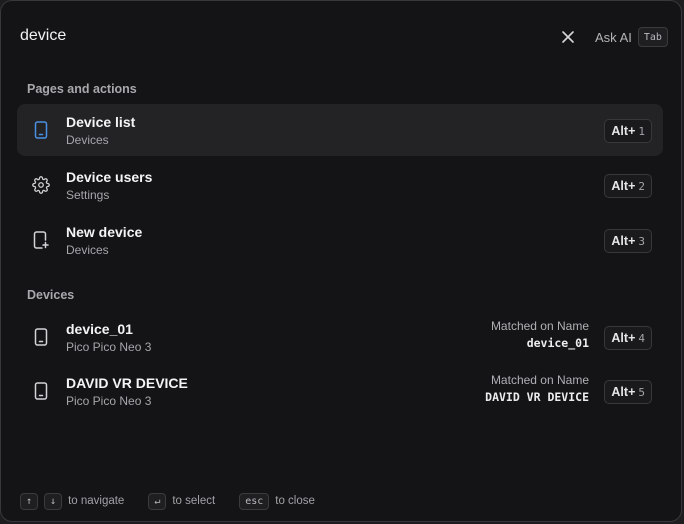 This screenshot has width=684, height=524. Describe the element at coordinates (51, 295) in the screenshot. I see `section-title-devices: Devices` at that location.